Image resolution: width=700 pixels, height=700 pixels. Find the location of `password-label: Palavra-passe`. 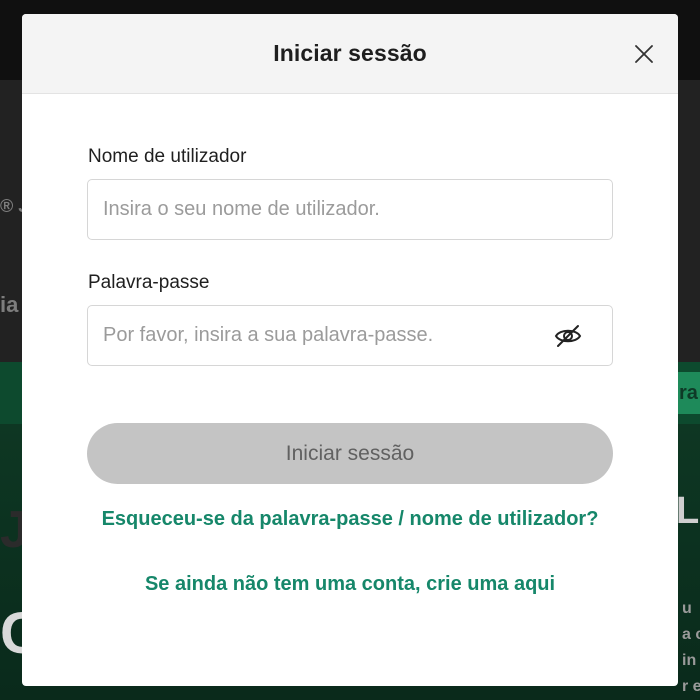

password-label: Palavra-passe is located at coordinates (149, 282).